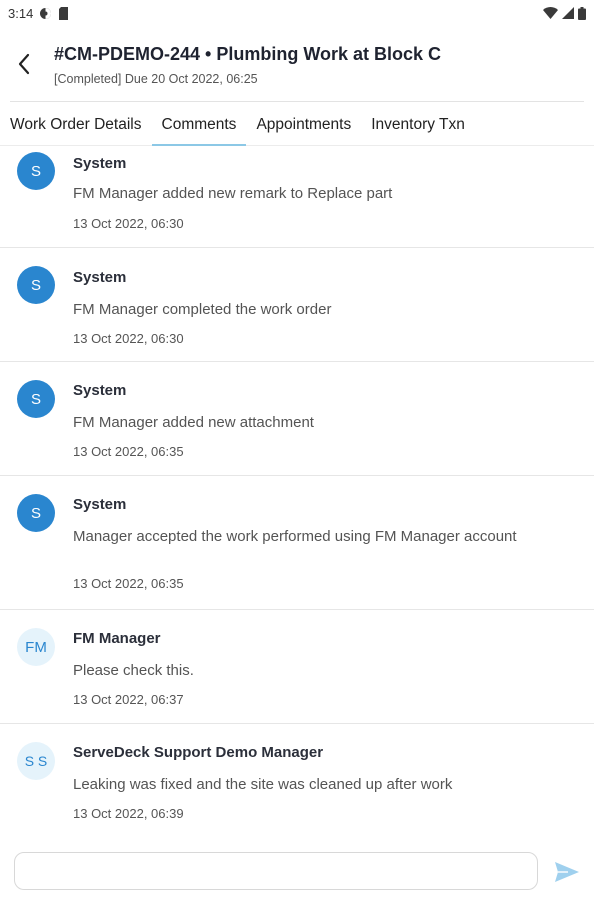  What do you see at coordinates (297, 13) in the screenshot?
I see `status-bar: 3:14` at bounding box center [297, 13].